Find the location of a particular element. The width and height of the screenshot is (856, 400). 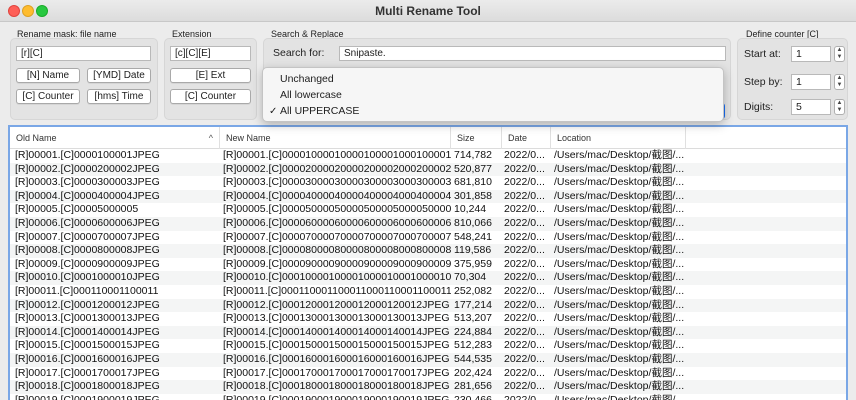

rename-mask-input: [r][C] is located at coordinates (83, 53).